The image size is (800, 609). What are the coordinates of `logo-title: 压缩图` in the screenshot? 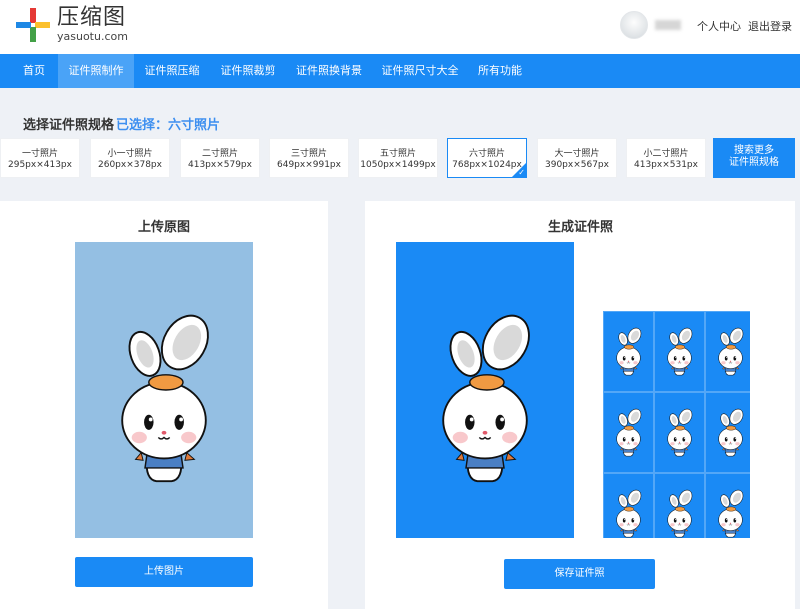 It's located at (92, 17).